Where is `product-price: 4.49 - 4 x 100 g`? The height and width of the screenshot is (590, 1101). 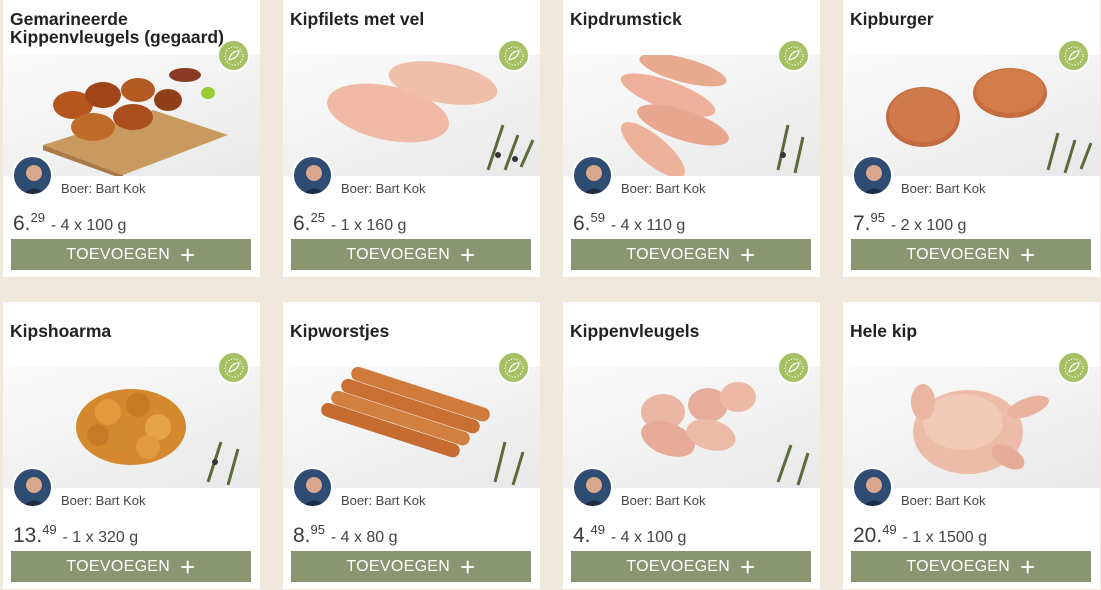
product-price: 4.49 - 4 x 100 g is located at coordinates (630, 534).